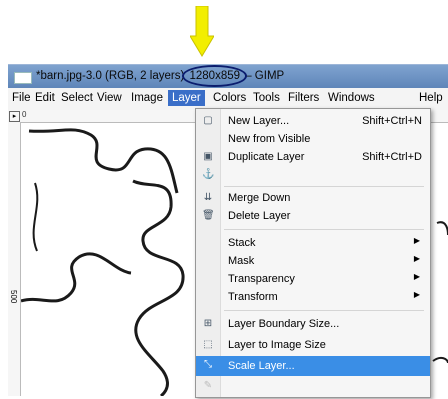 The height and width of the screenshot is (399, 448). I want to click on layer-to-image-icon: ⬚, so click(208, 344).